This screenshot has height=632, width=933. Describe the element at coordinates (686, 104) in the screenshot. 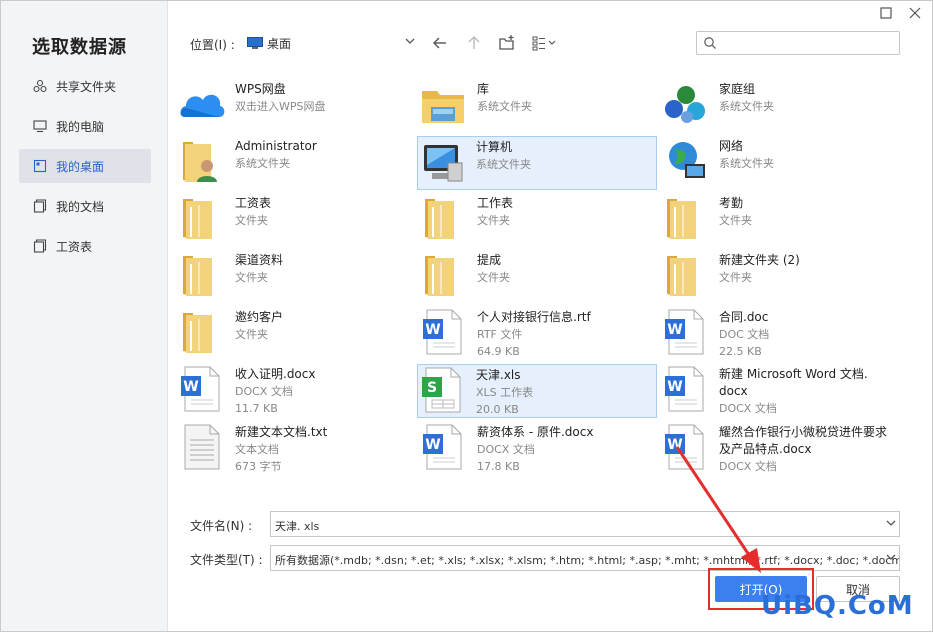

I see `homegroup-icon` at that location.